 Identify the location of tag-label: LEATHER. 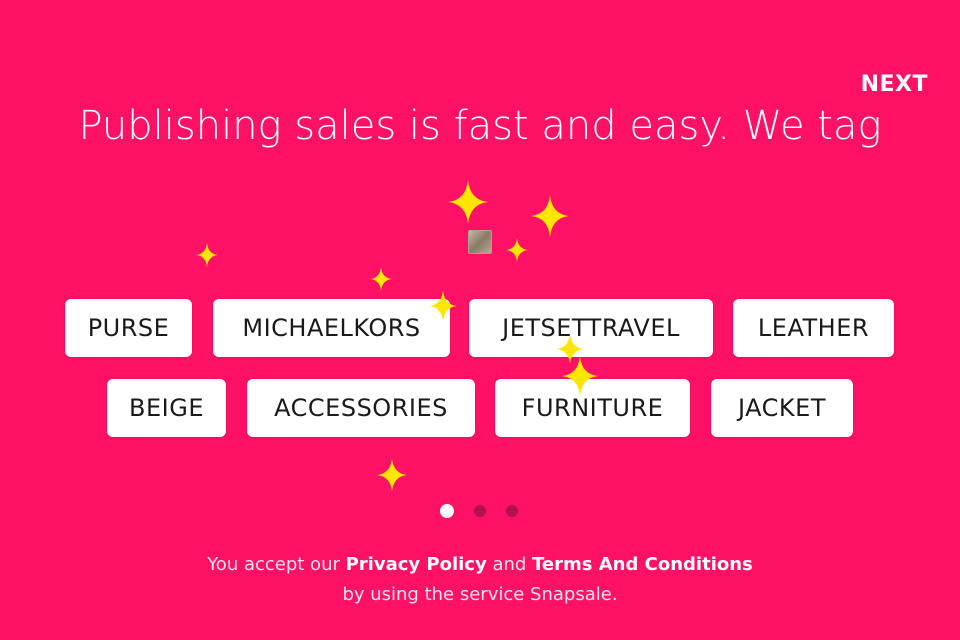
(813, 328).